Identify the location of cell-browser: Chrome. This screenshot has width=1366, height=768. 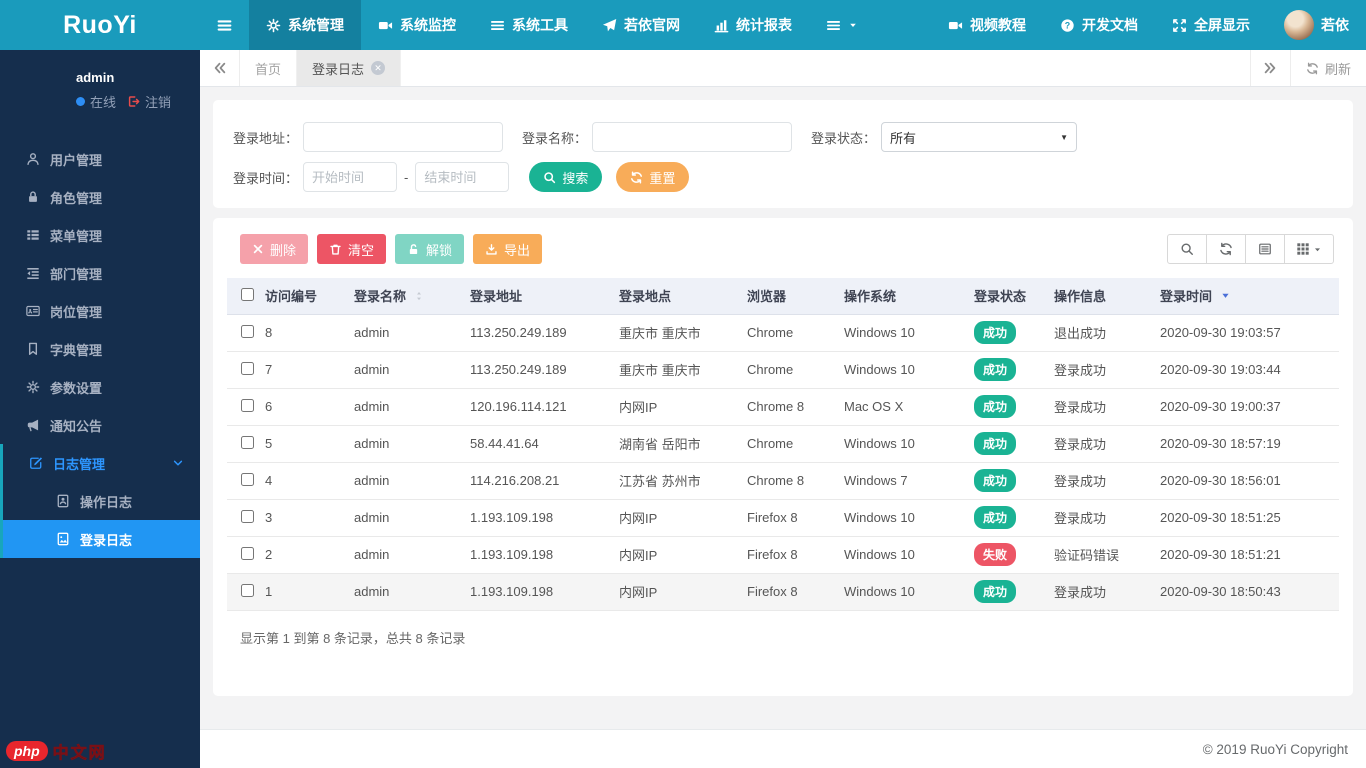
(791, 444).